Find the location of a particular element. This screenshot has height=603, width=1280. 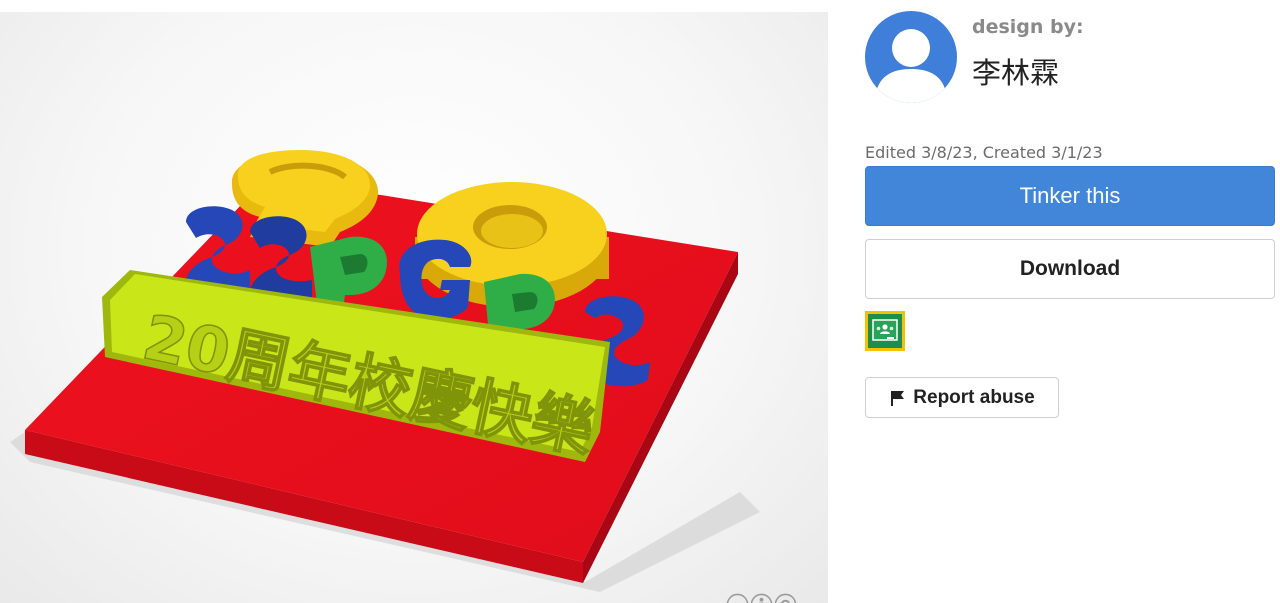

report-abuse-button: Report abuse is located at coordinates (962, 397).